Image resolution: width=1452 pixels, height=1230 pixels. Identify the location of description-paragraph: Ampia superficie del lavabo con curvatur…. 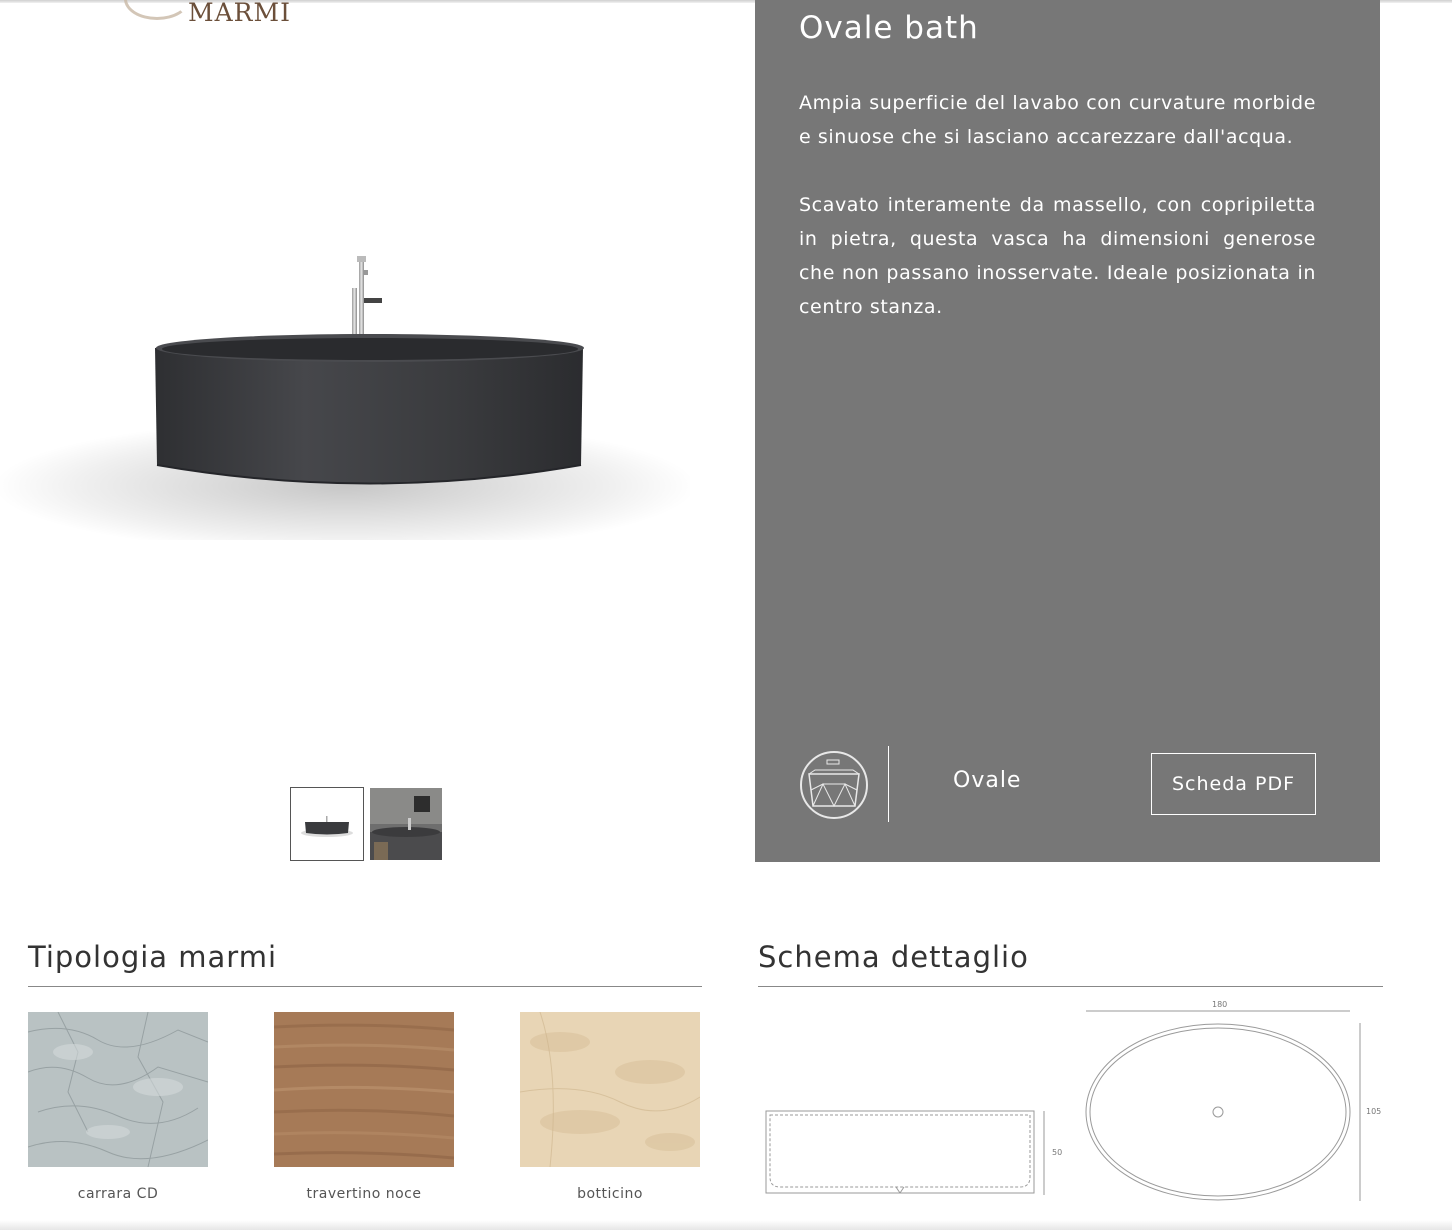
(1057, 120).